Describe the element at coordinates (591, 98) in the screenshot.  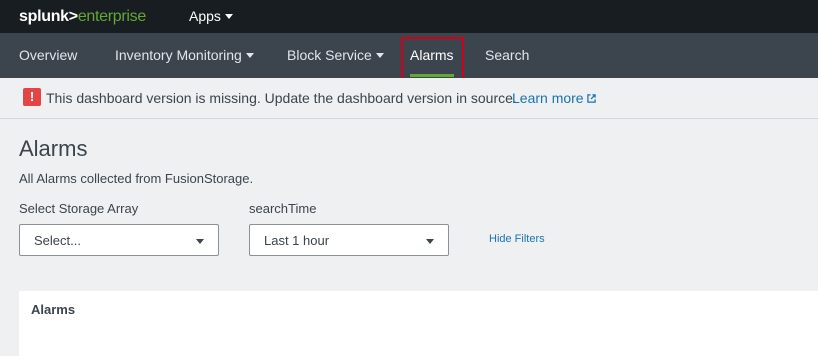
I see `external-link-icon` at that location.